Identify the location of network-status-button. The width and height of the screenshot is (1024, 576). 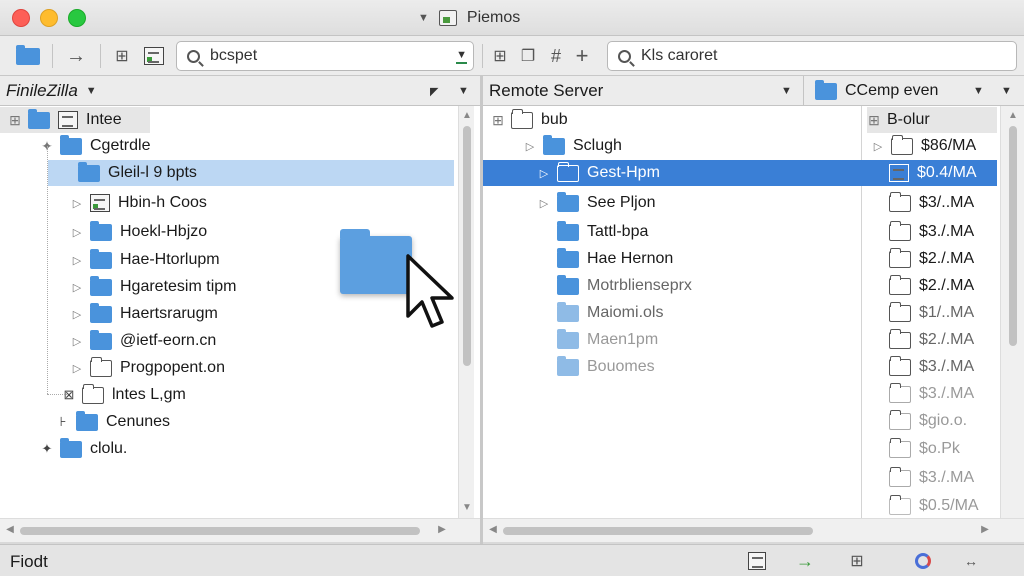
(923, 561).